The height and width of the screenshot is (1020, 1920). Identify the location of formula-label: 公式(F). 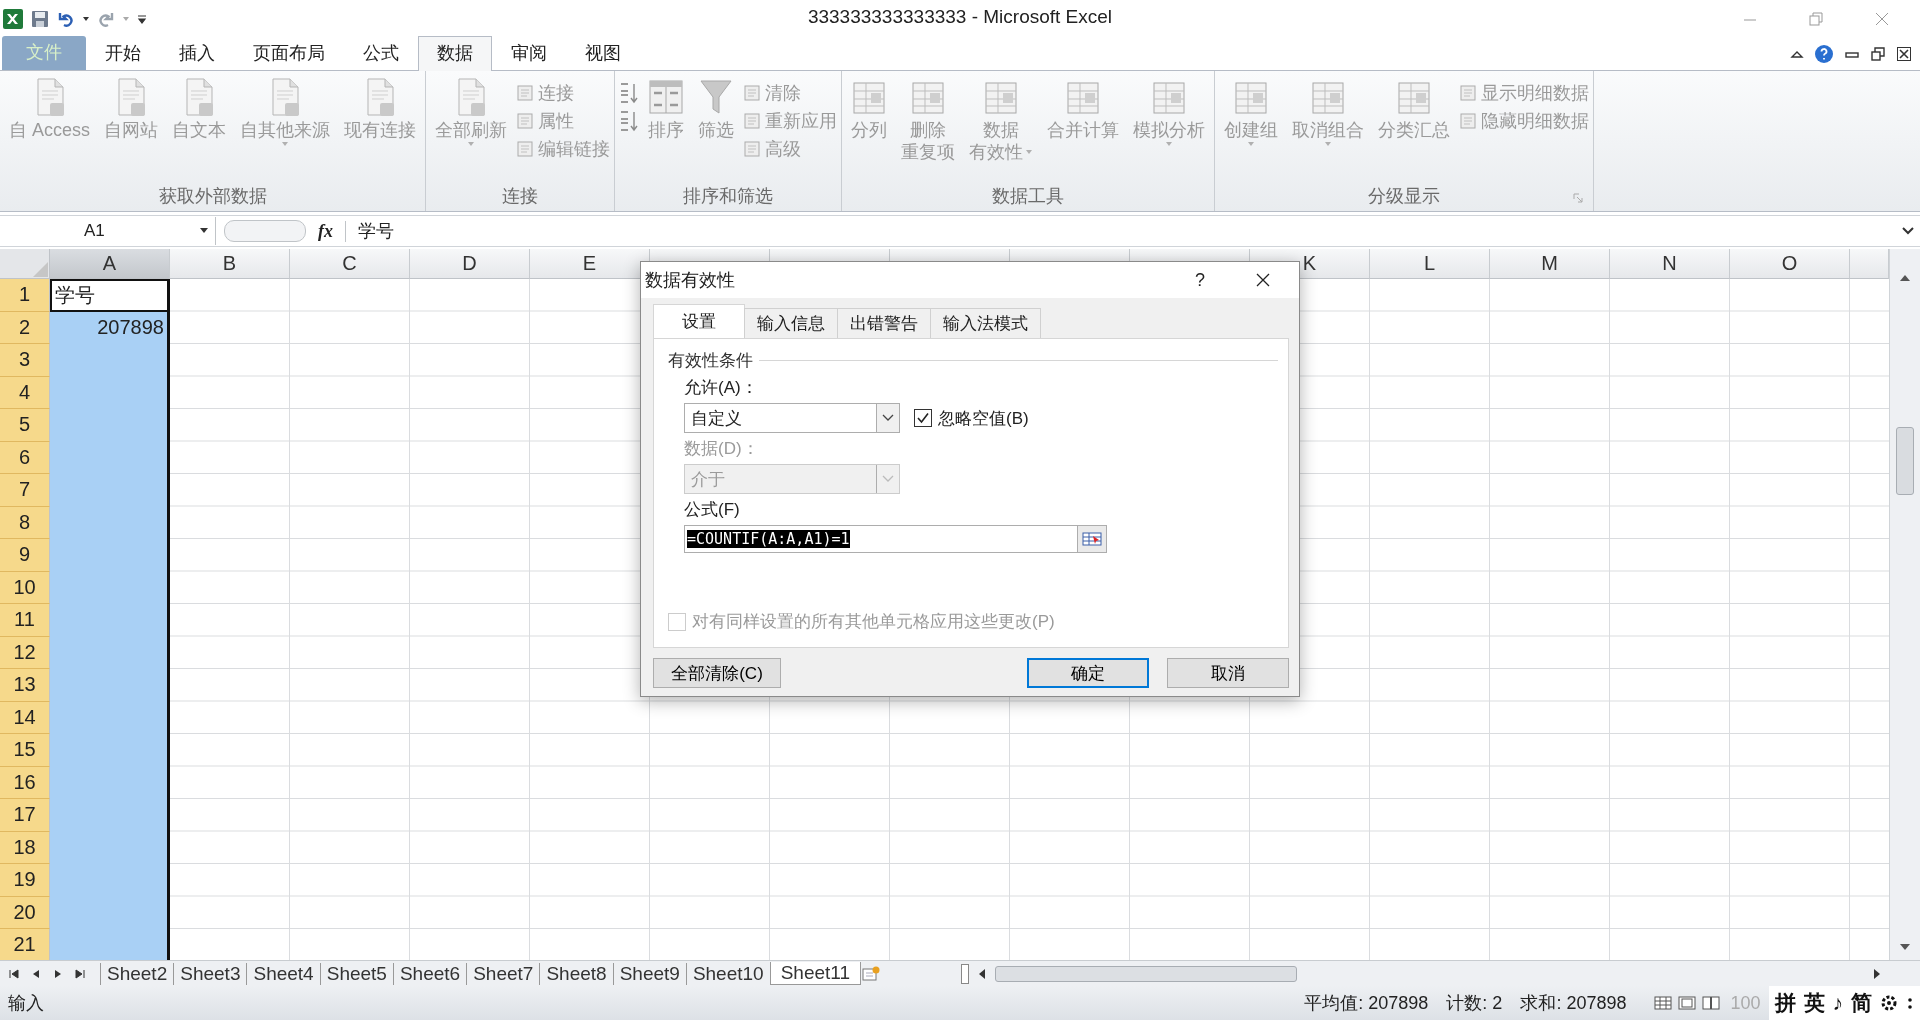
(712, 510).